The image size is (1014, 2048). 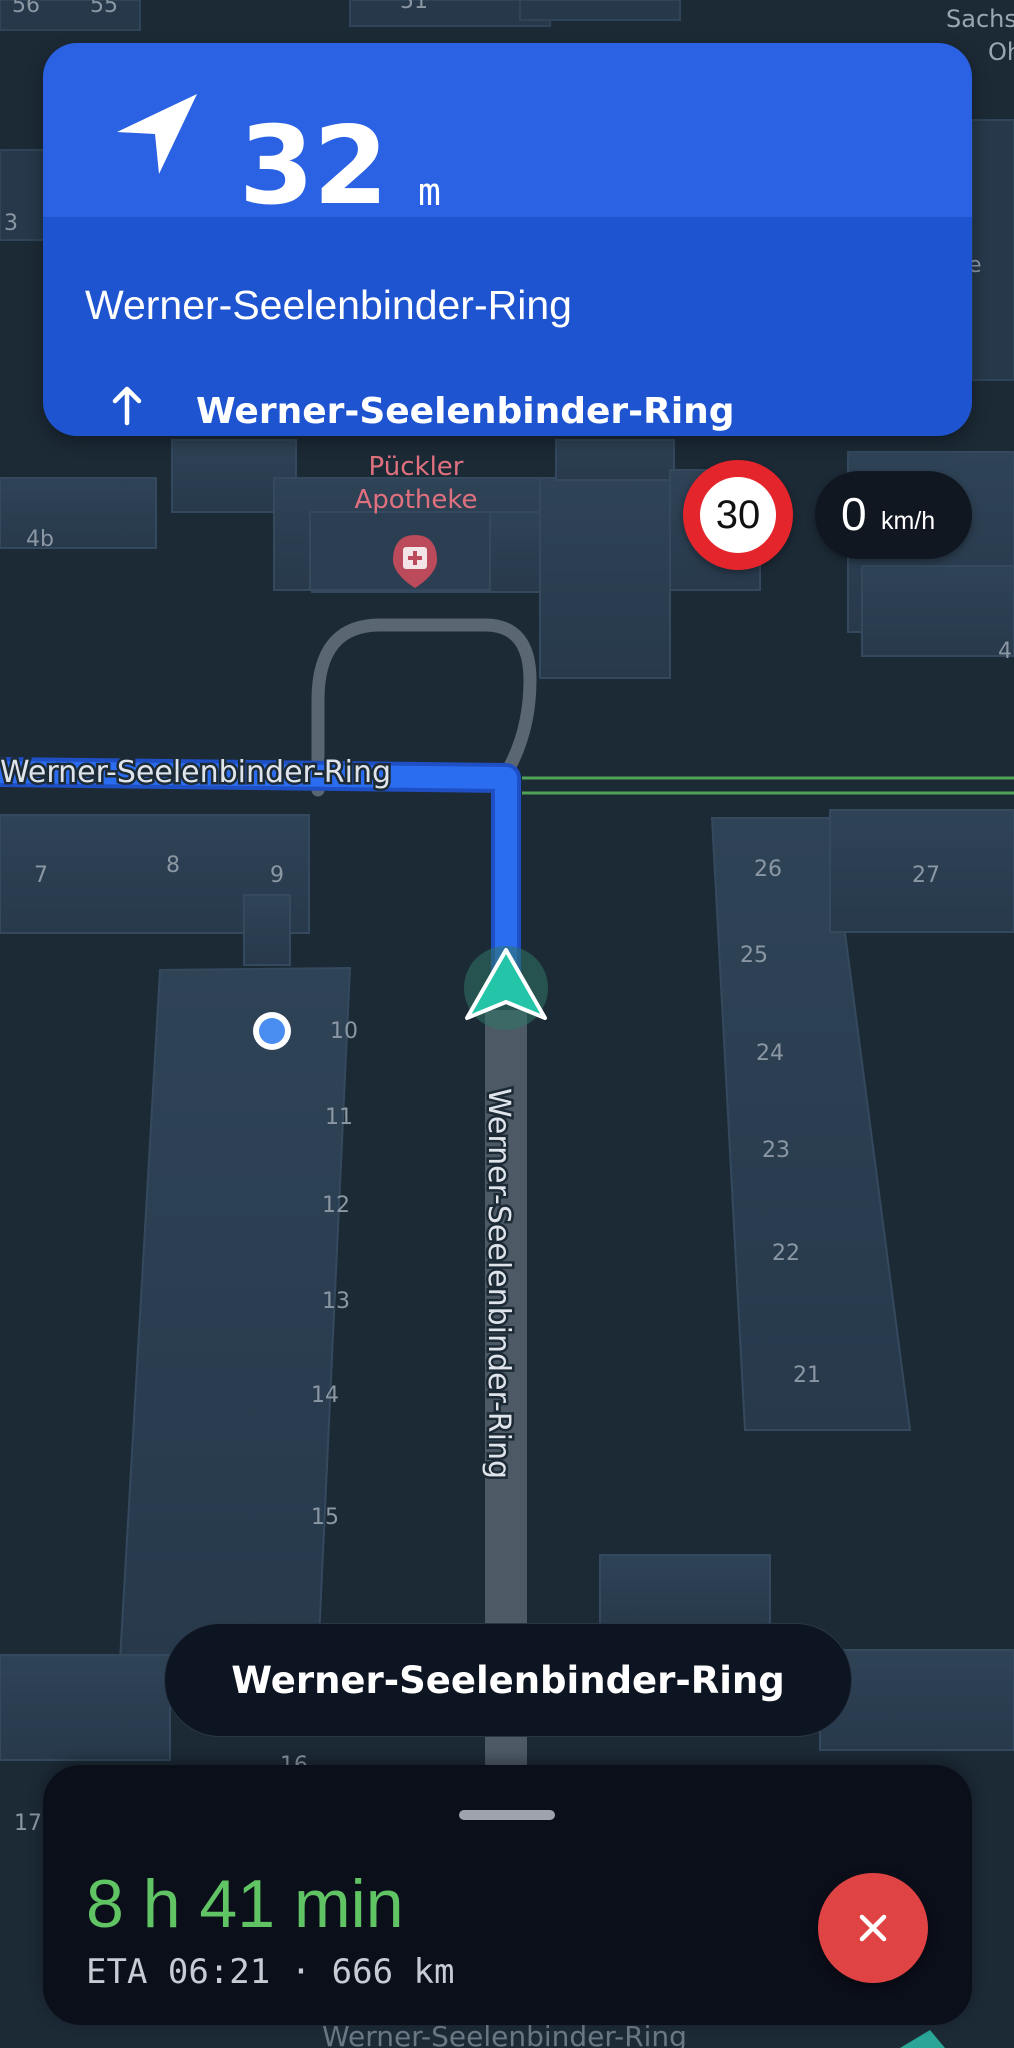 I want to click on speedometer: 0 km/h, so click(x=893, y=515).